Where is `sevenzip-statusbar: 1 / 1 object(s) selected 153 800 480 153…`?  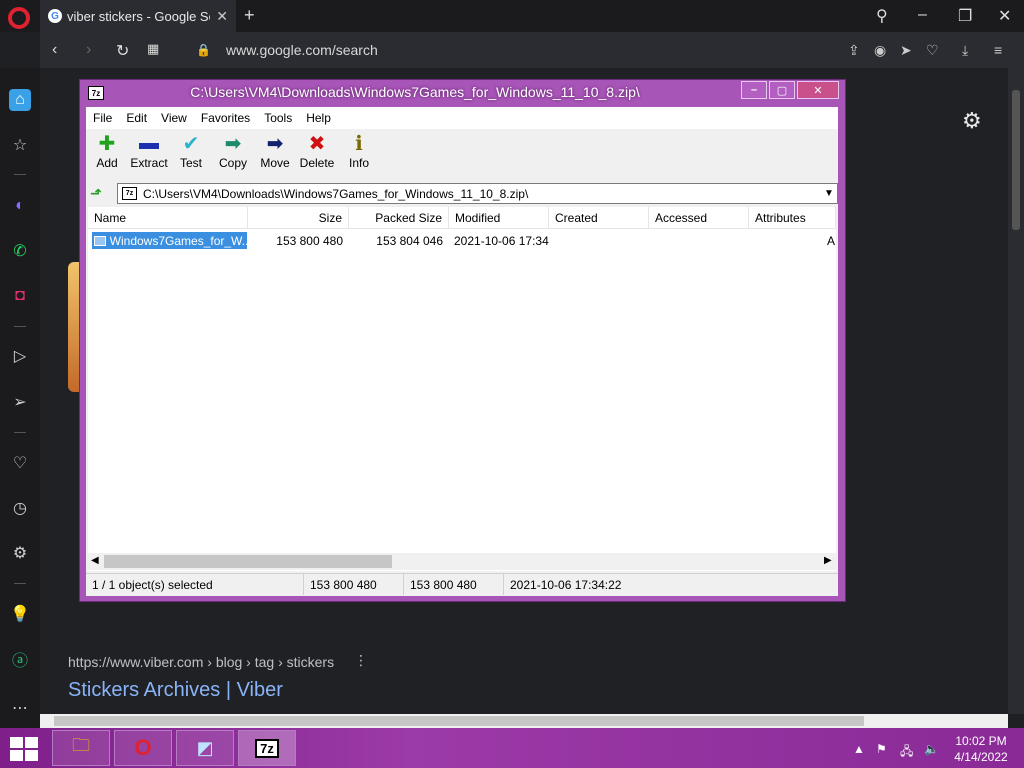
sevenzip-statusbar: 1 / 1 object(s) selected 153 800 480 153… is located at coordinates (462, 584).